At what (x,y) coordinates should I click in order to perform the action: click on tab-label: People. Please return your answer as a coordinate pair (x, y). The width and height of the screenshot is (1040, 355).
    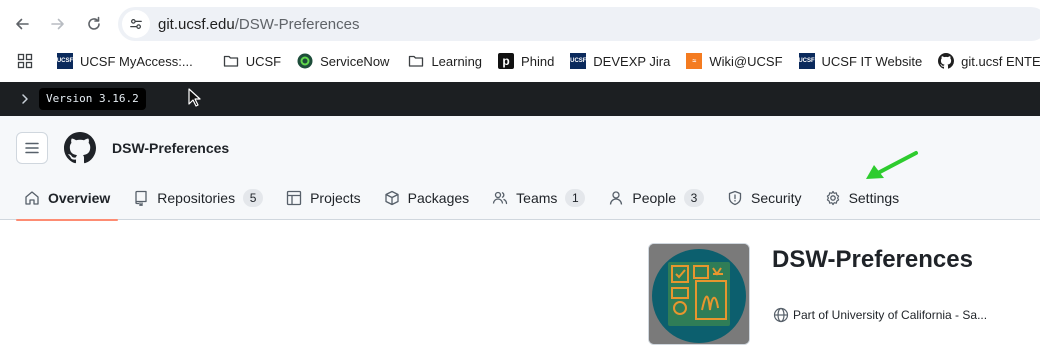
    Looking at the image, I should click on (654, 198).